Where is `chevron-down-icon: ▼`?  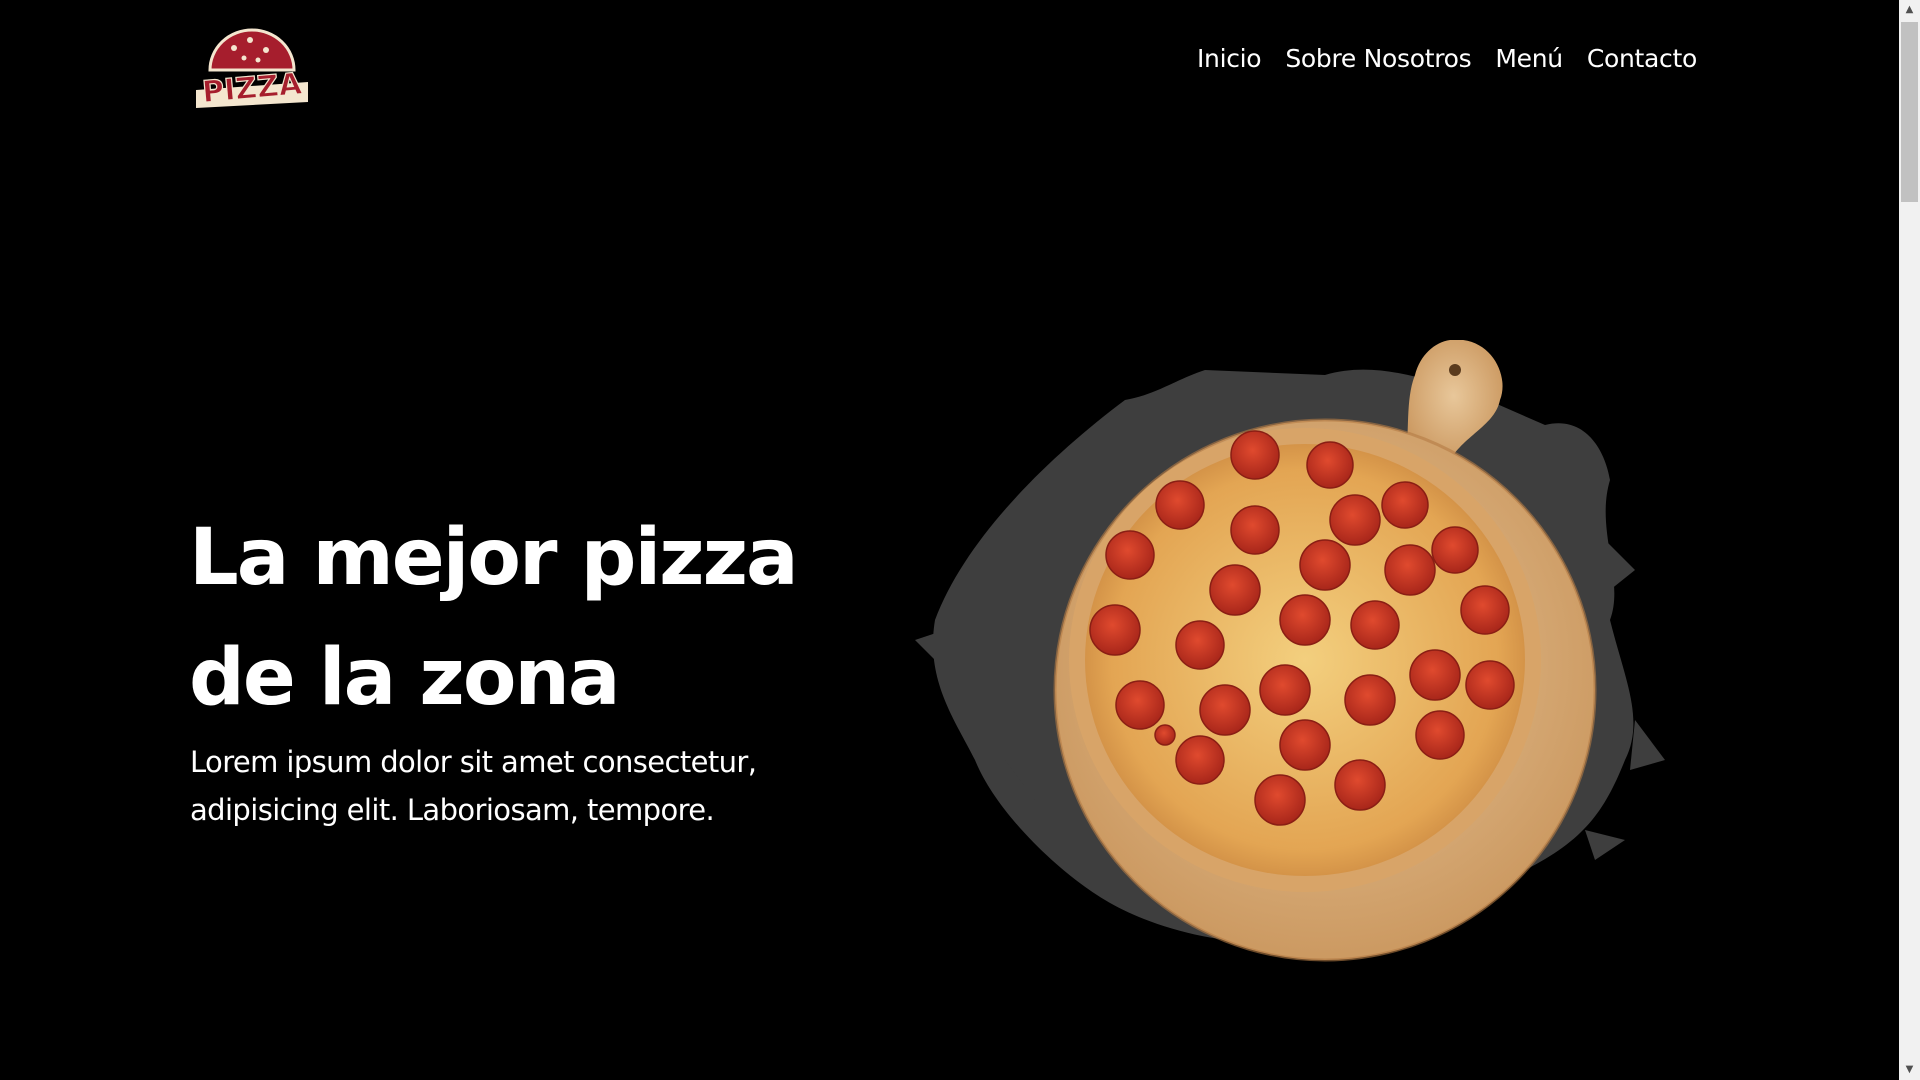 chevron-down-icon: ▼ is located at coordinates (1909, 1070).